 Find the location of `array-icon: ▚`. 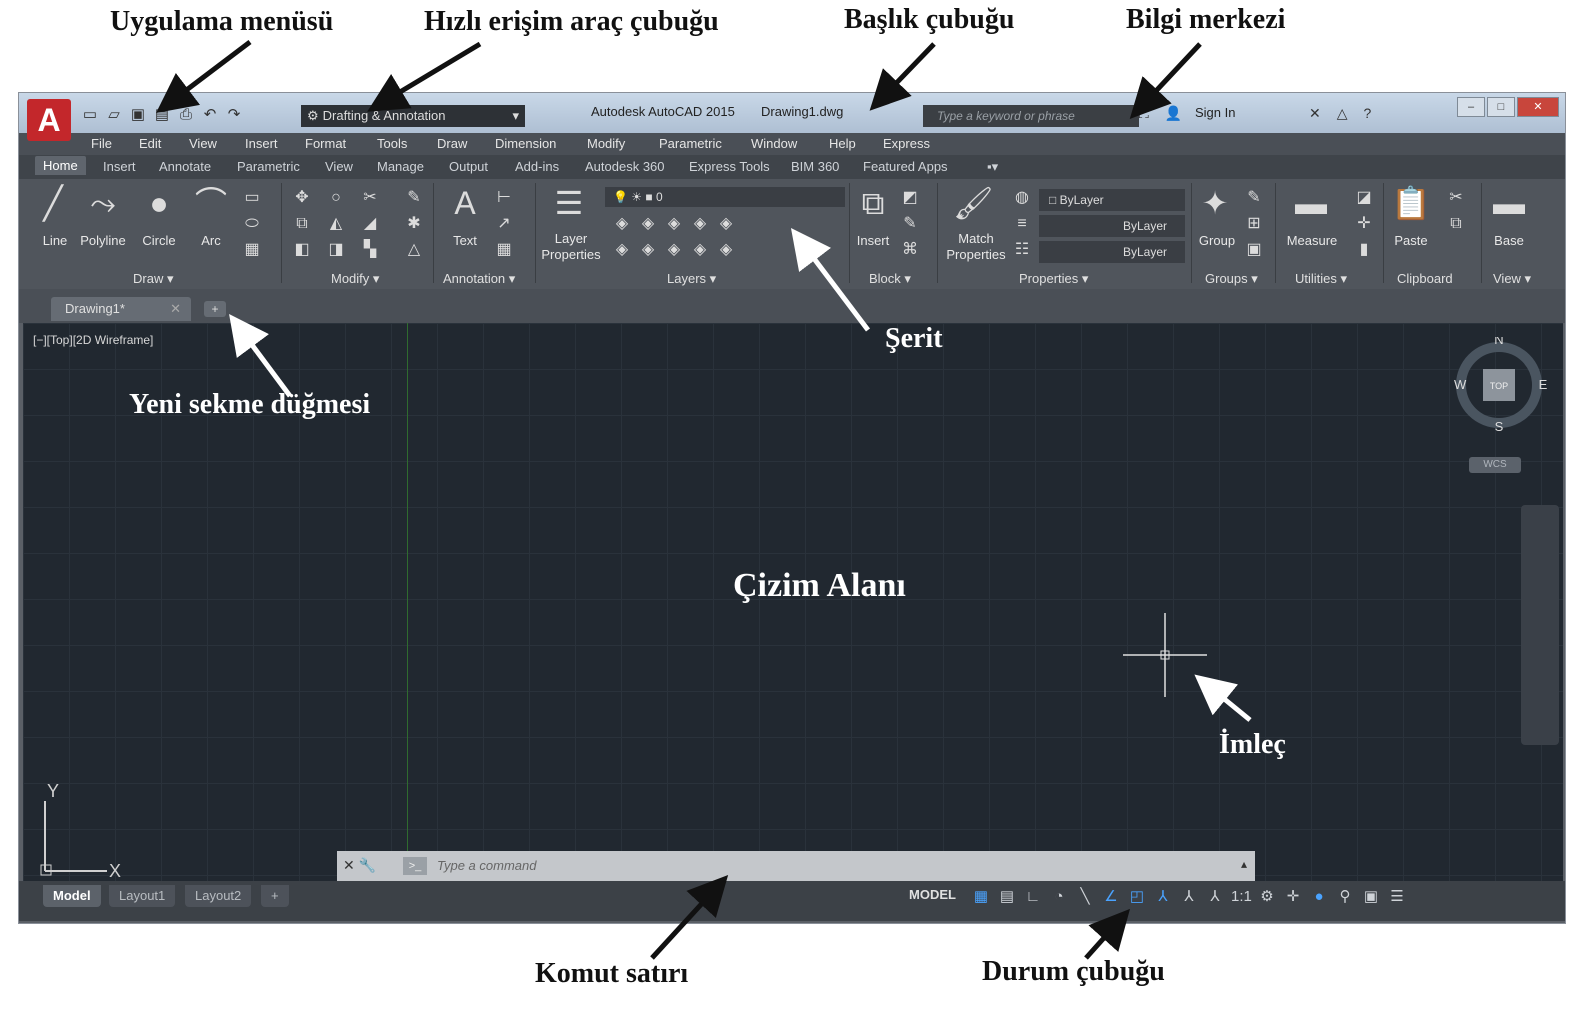

array-icon: ▚ is located at coordinates (370, 250).